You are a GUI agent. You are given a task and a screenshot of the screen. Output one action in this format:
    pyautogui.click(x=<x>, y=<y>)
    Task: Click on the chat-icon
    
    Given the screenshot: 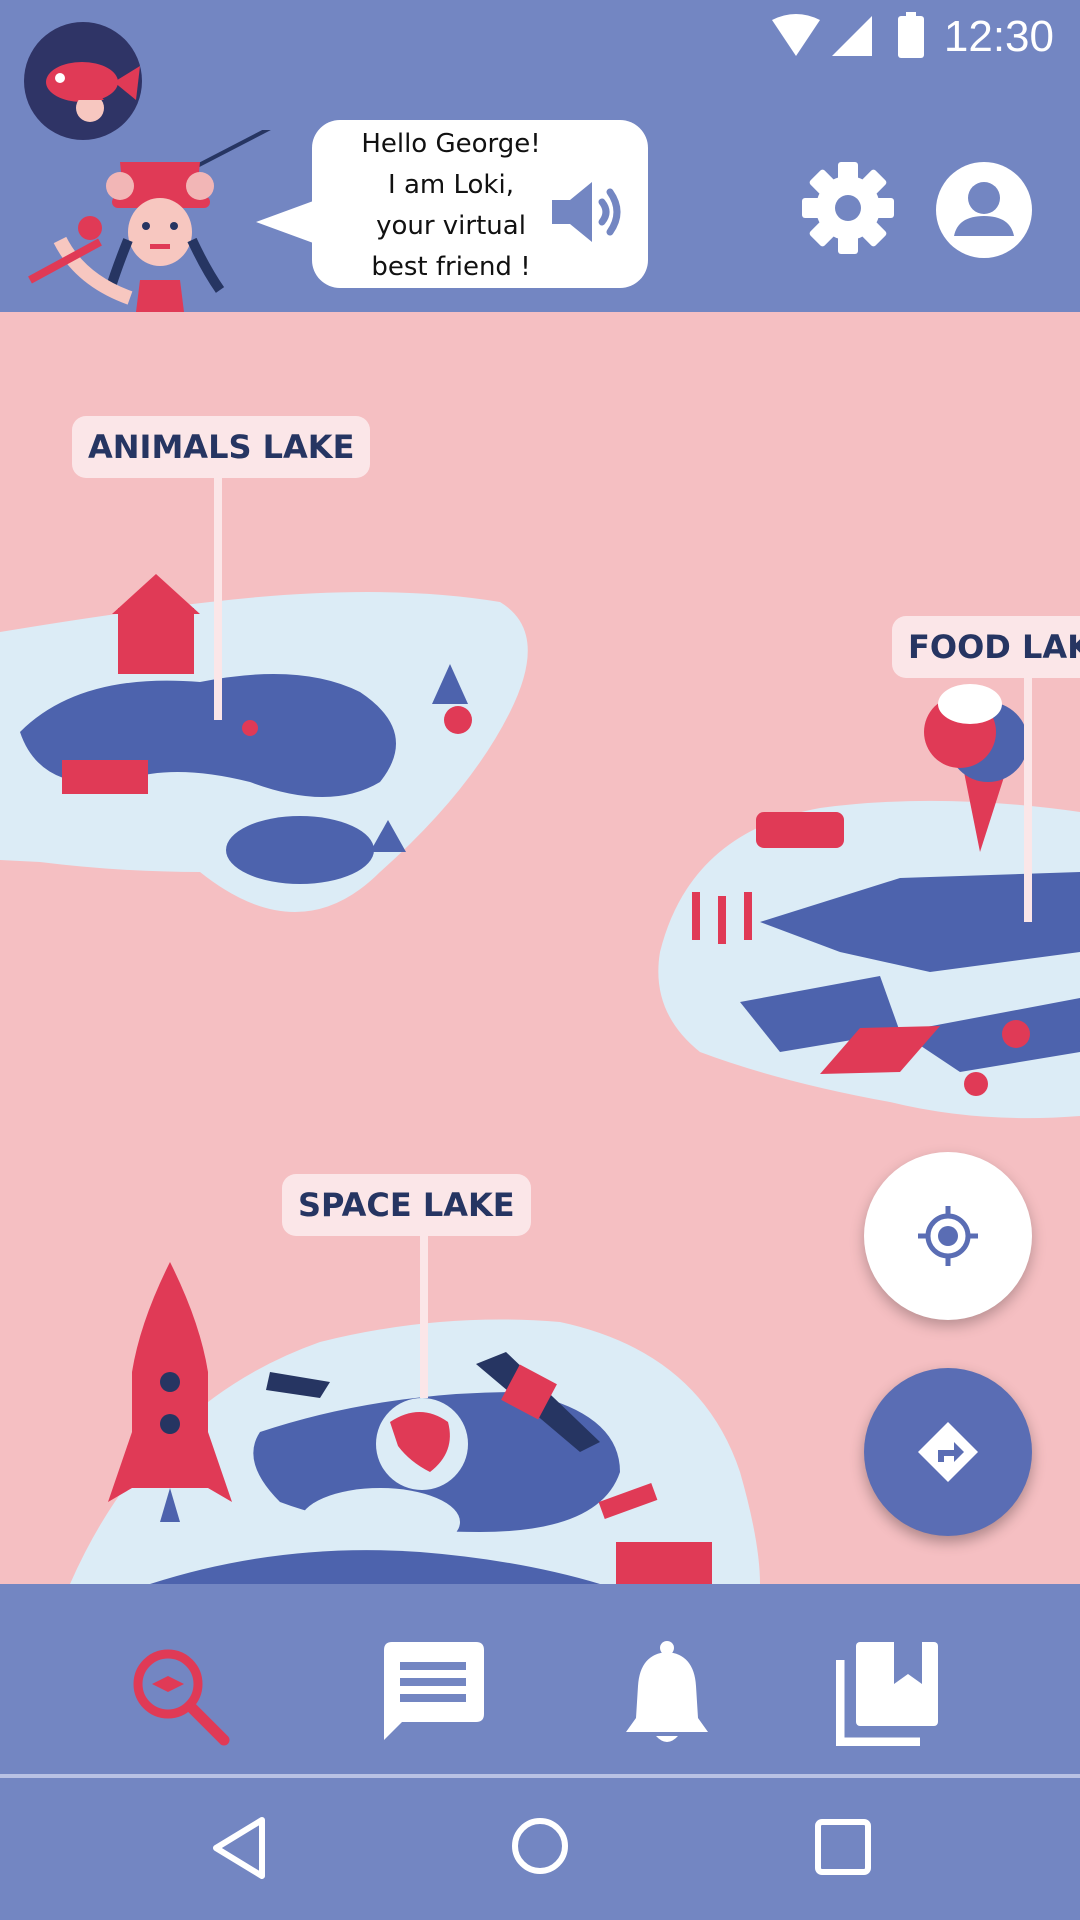 What is the action you would take?
    pyautogui.click(x=434, y=1691)
    